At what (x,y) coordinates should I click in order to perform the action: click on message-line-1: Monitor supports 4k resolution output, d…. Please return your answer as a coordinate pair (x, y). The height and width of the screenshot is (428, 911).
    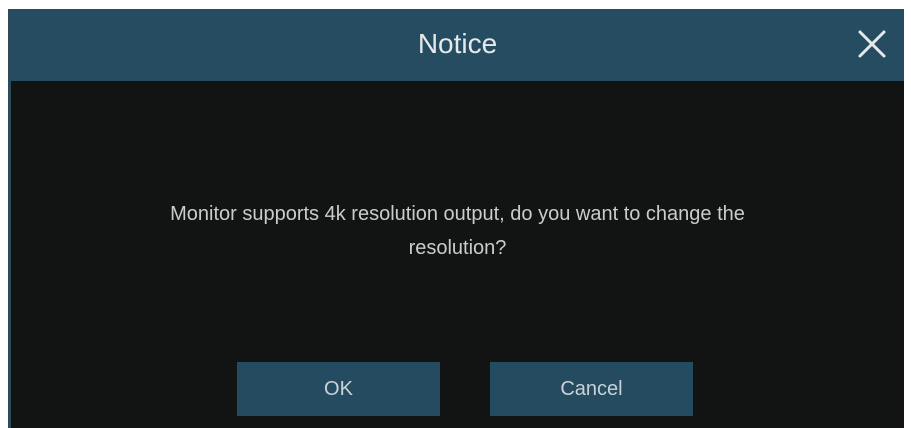
    Looking at the image, I should click on (457, 214).